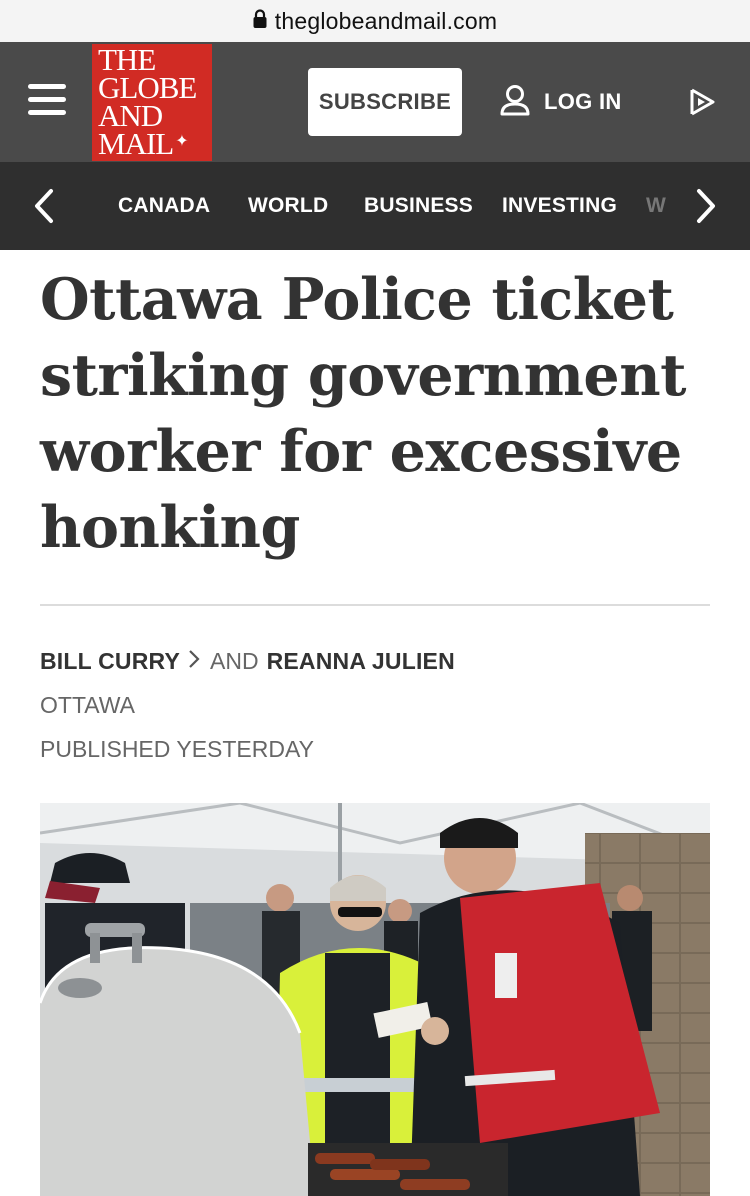 The height and width of the screenshot is (1196, 750). Describe the element at coordinates (375, 605) in the screenshot. I see `divider` at that location.